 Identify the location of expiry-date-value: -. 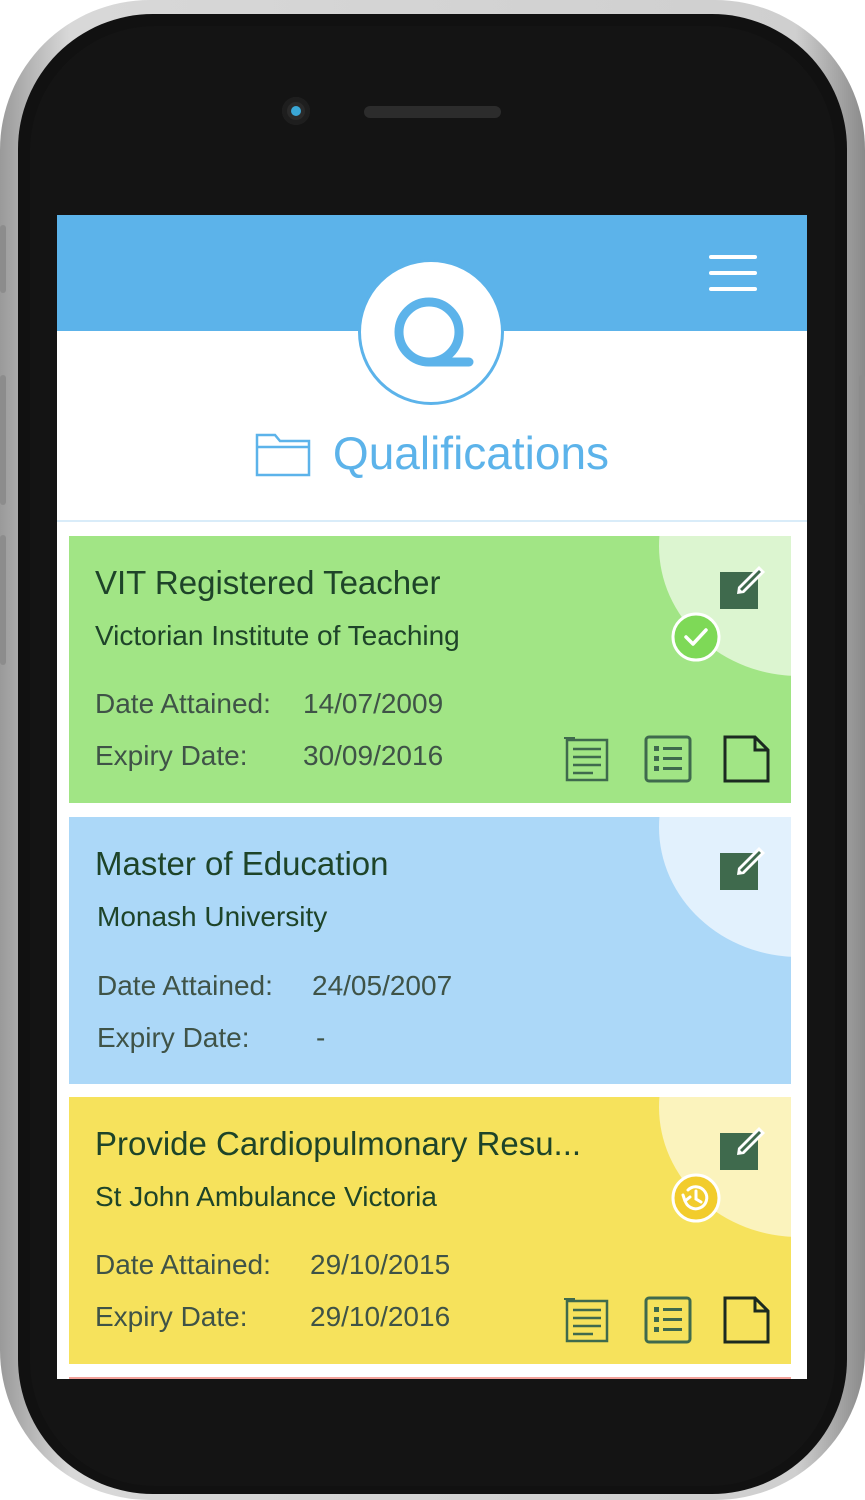
(321, 1037).